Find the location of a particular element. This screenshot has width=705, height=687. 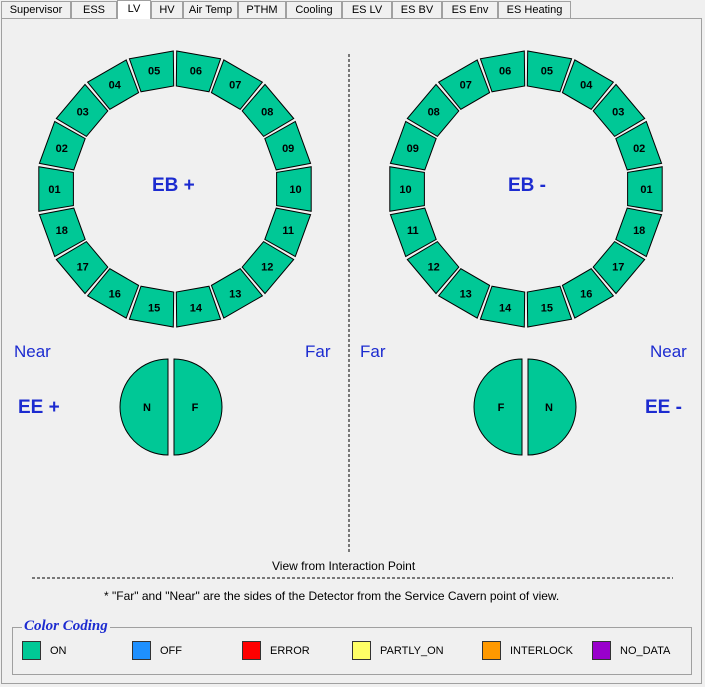

eb-plus-sector-01: 01 is located at coordinates (56, 189).